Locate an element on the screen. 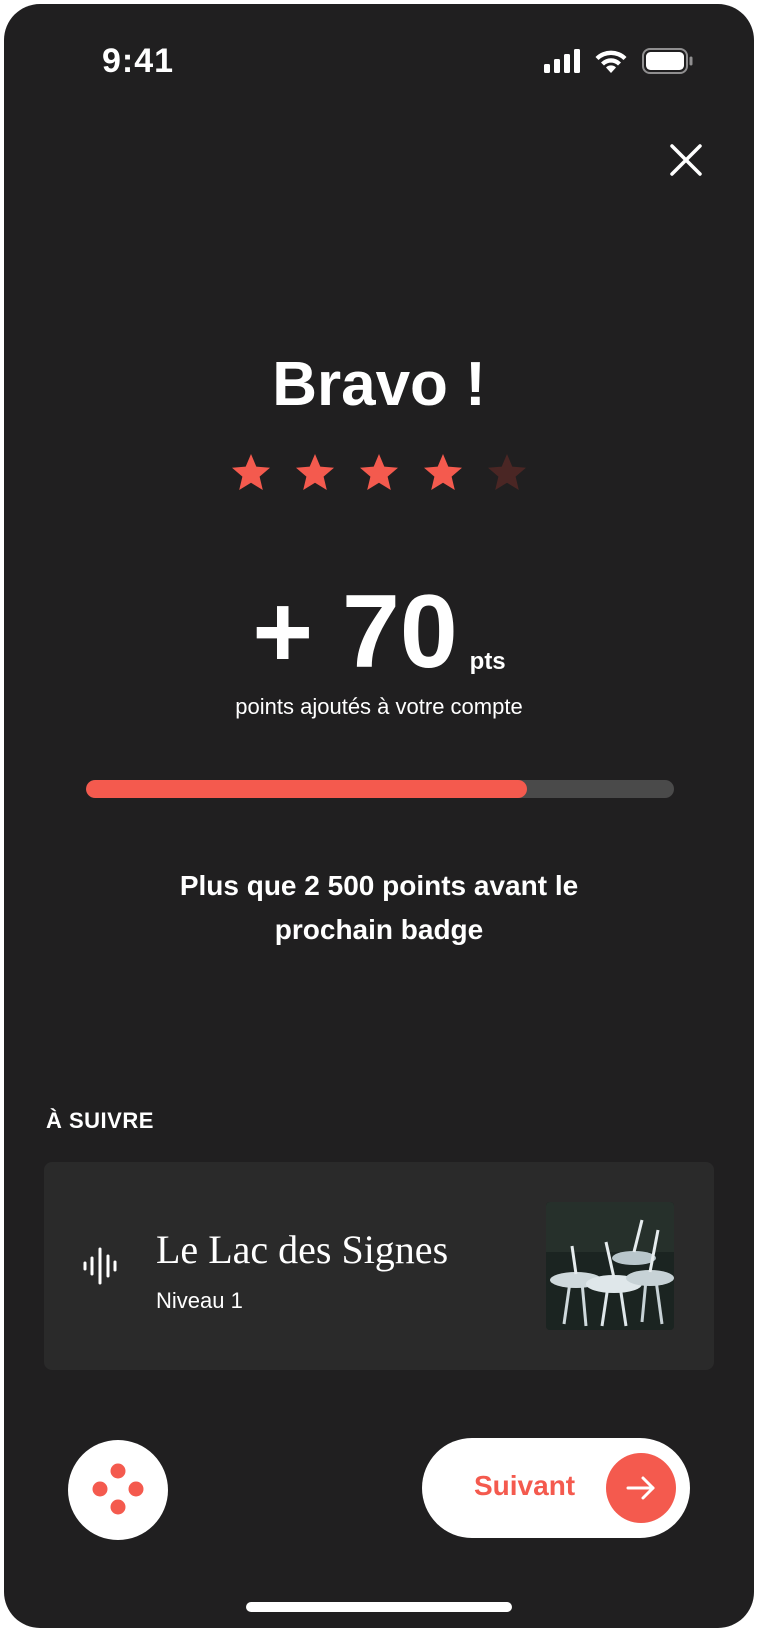  points-caption: points ajoutés à votre compte is located at coordinates (379, 706).